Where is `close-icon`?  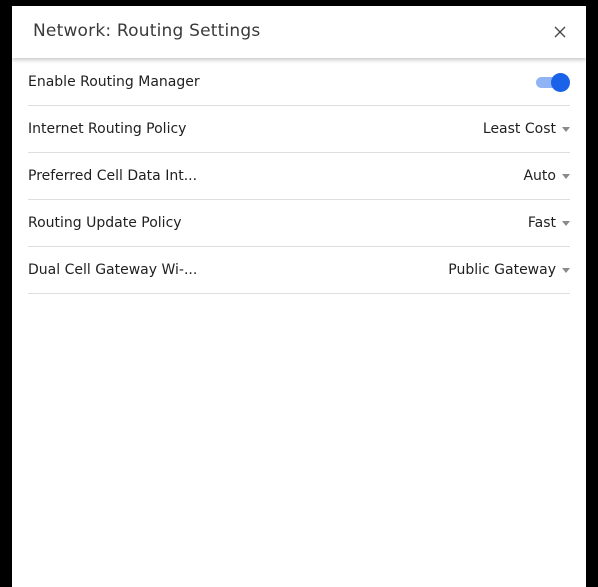
close-icon is located at coordinates (560, 32).